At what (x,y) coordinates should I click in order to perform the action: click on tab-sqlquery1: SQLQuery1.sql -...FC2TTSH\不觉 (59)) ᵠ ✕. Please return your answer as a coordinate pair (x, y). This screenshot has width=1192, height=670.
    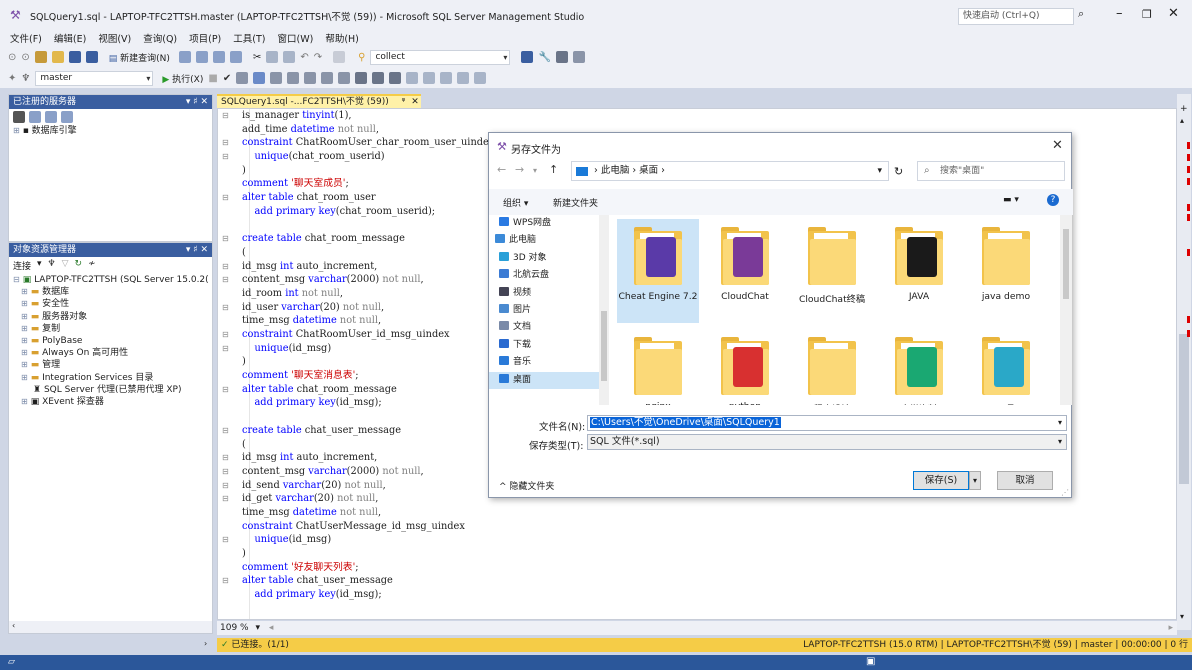
    Looking at the image, I should click on (319, 101).